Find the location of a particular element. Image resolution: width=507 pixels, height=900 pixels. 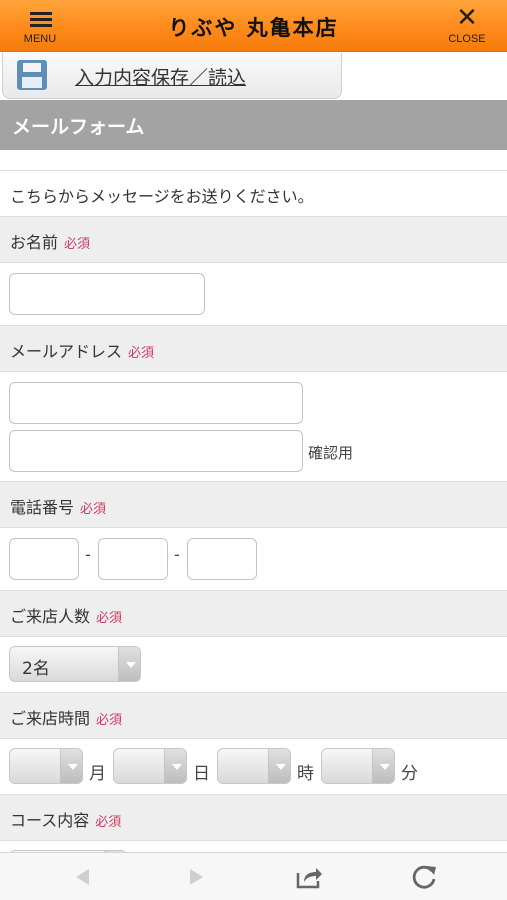

party-size-label-row: ご来店人数 必須 is located at coordinates (253, 614).